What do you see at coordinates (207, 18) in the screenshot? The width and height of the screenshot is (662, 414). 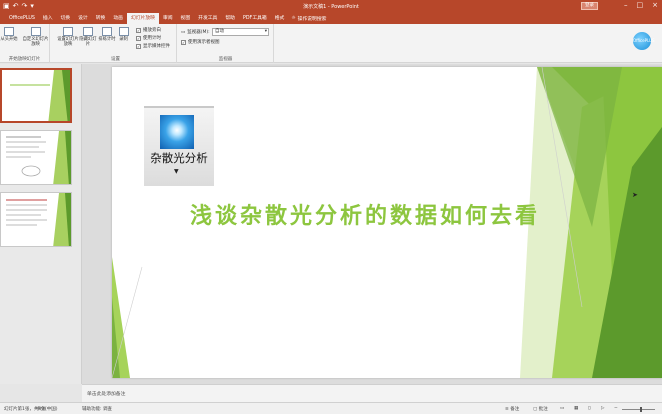 I see `tab-developer: 开发工具` at bounding box center [207, 18].